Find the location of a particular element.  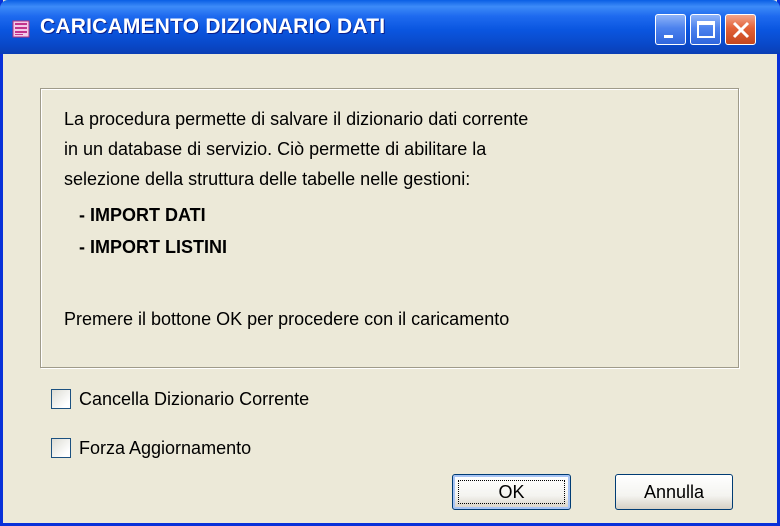

message-list-item: - IMPORT DATI is located at coordinates (142, 215).